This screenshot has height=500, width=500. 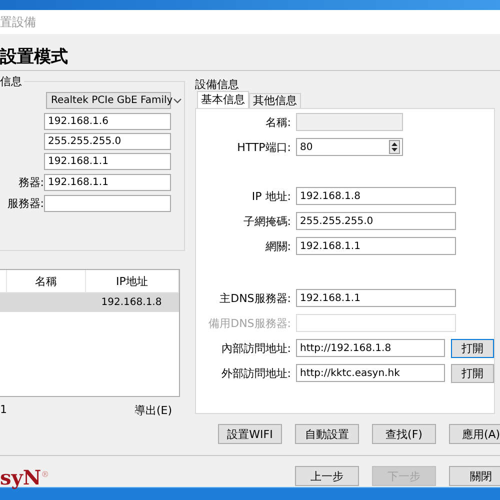 I want to click on page-heading: 設置模式, so click(x=34, y=57).